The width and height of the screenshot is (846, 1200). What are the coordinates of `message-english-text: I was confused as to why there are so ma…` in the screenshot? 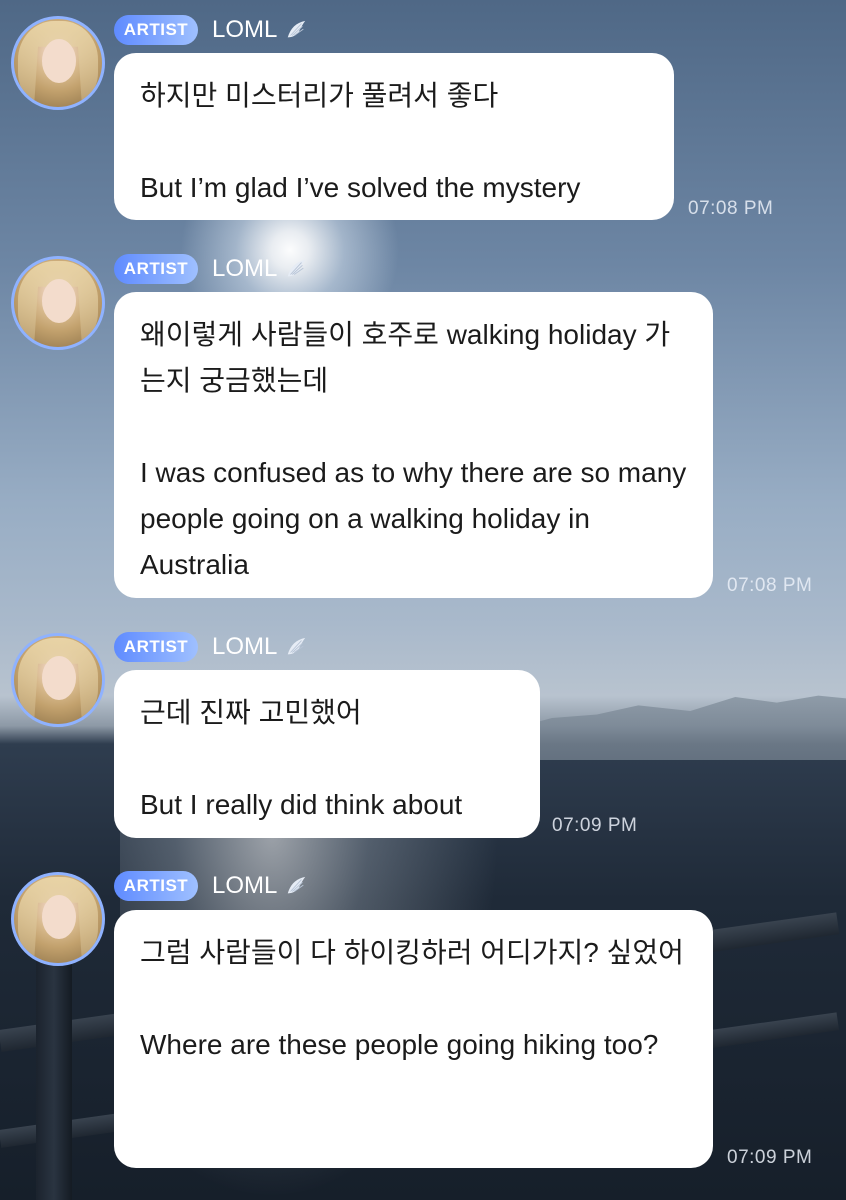 It's located at (413, 518).